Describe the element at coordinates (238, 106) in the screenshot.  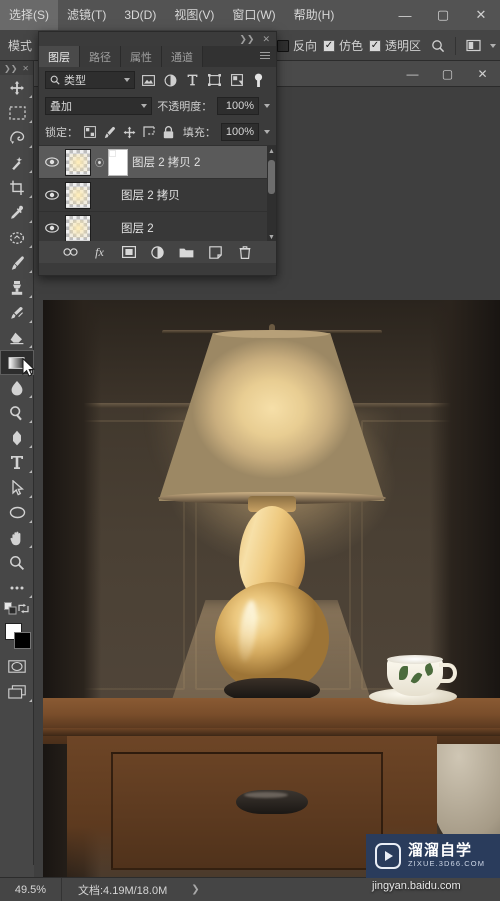
I see `opacity-input: 100%` at that location.